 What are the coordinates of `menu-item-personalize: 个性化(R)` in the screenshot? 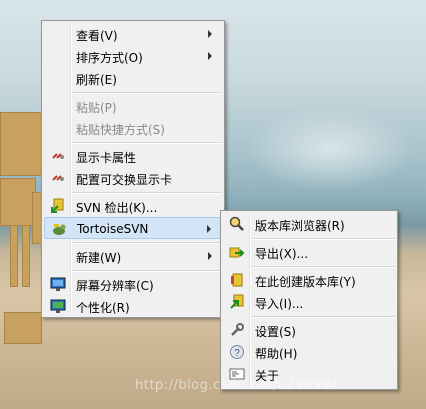 It's located at (133, 306).